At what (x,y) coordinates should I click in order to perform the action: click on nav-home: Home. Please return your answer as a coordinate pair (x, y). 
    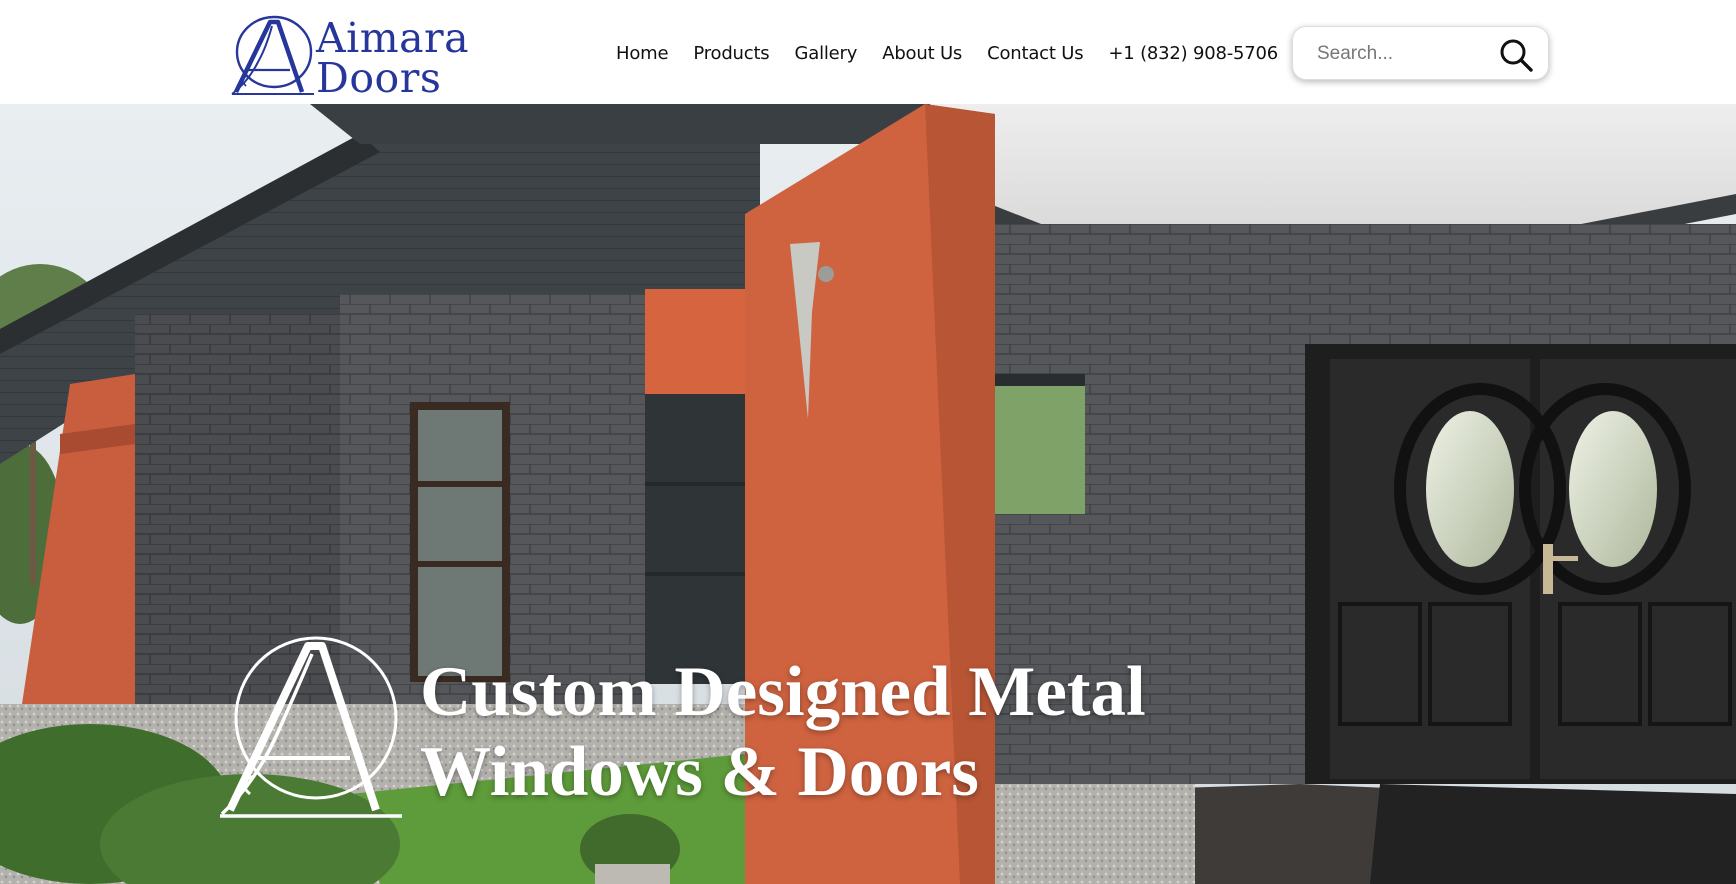
    Looking at the image, I should click on (642, 53).